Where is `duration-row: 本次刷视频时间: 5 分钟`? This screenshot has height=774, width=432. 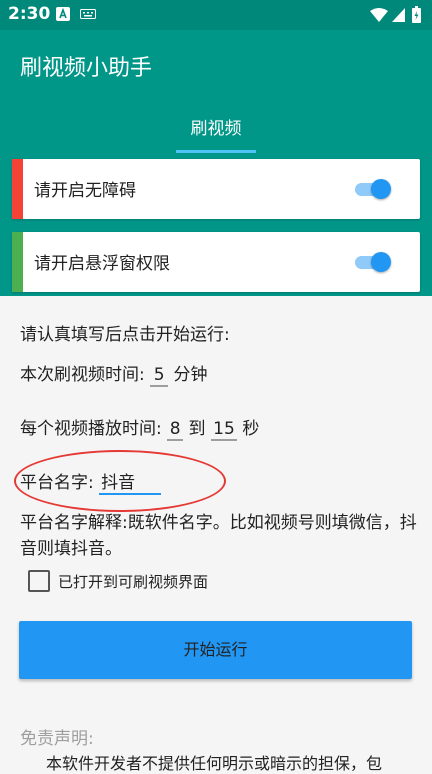
duration-row: 本次刷视频时间: 5 分钟 is located at coordinates (114, 373).